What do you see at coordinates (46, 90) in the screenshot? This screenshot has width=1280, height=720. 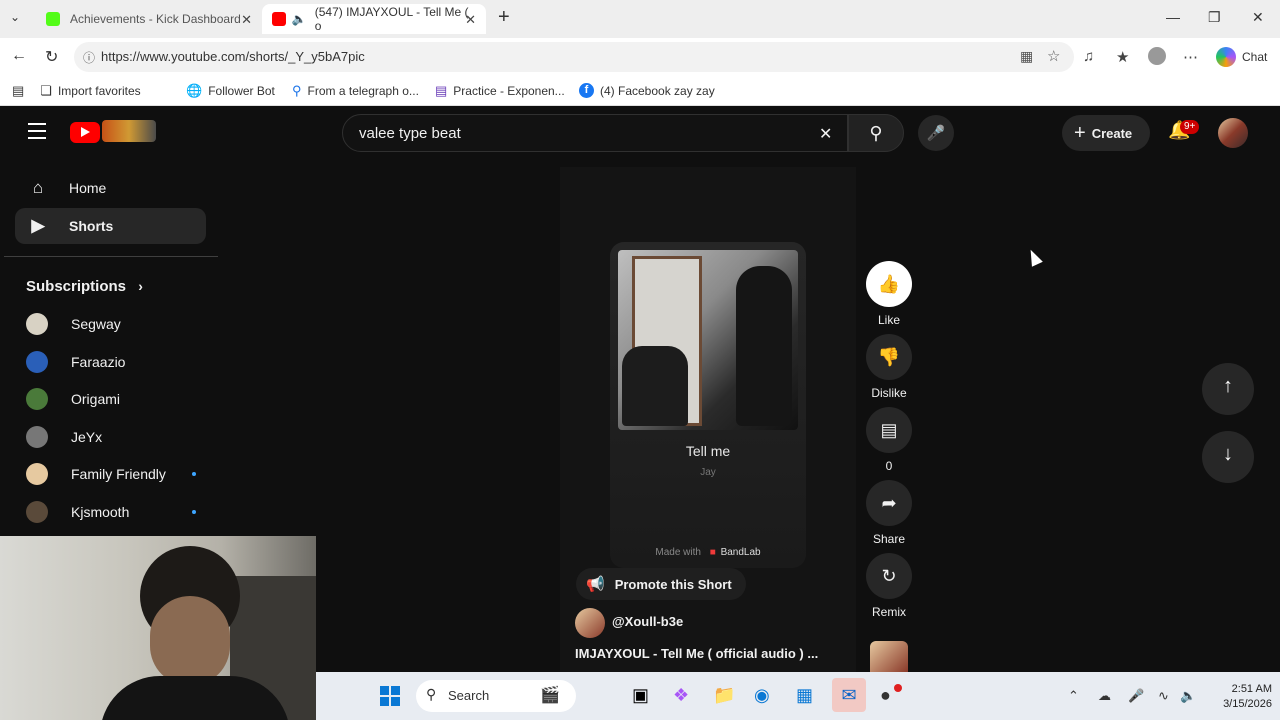 I see `import-favorites-icon: ❏` at bounding box center [46, 90].